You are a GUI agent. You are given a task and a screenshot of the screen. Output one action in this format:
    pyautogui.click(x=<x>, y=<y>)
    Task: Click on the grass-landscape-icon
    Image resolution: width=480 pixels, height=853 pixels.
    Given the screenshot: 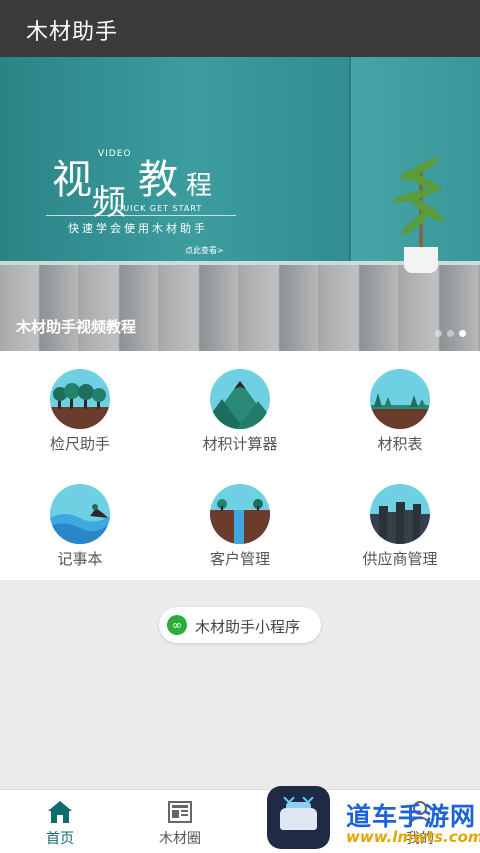 What is the action you would take?
    pyautogui.click(x=400, y=399)
    